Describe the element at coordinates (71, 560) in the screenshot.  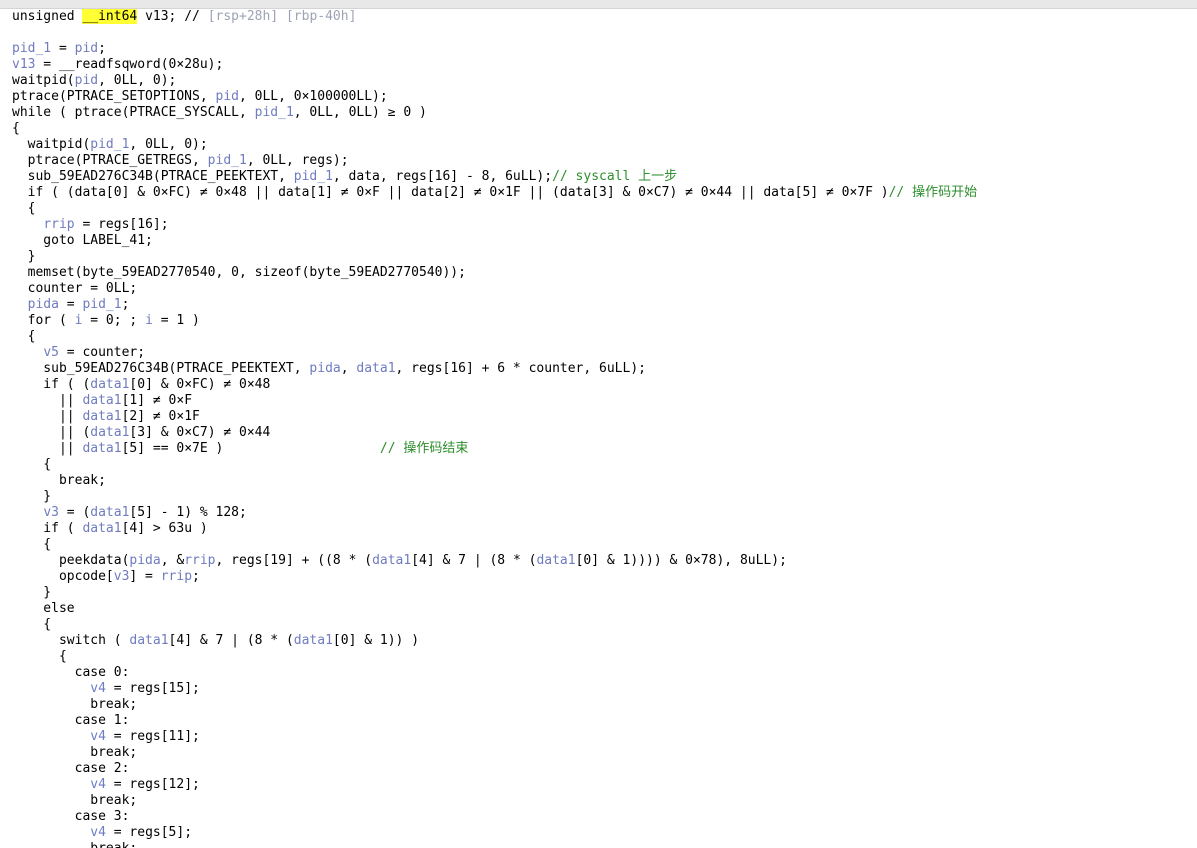
I see `code-token: peekdata(` at that location.